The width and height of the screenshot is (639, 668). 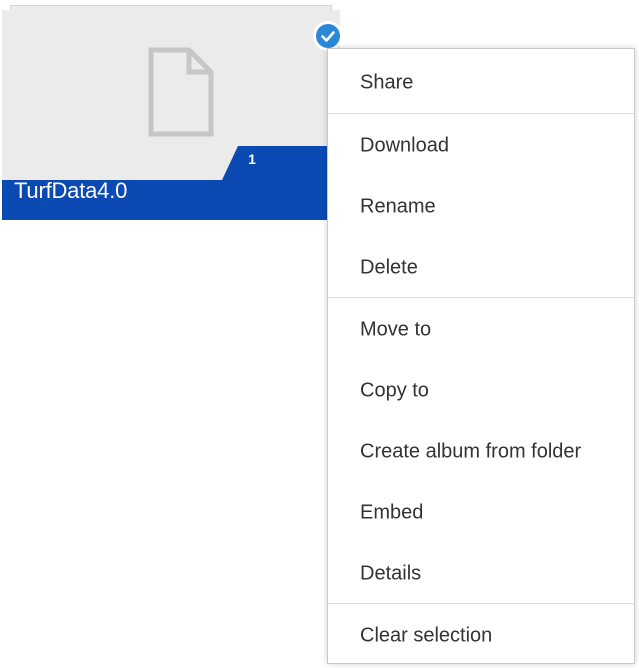 I want to click on menu-item-clear-selection: Clear selection, so click(x=481, y=636).